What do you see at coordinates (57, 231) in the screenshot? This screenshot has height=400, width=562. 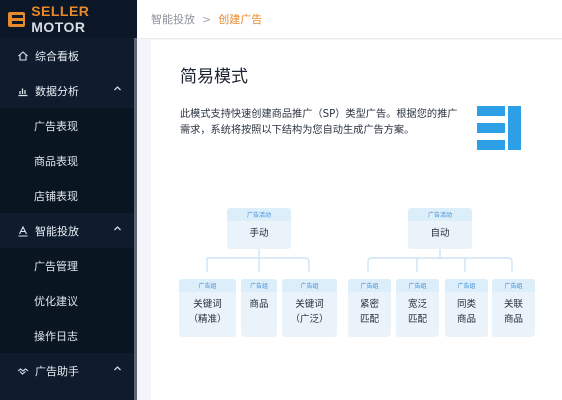 I see `sidebar-item-label: 智能投放` at bounding box center [57, 231].